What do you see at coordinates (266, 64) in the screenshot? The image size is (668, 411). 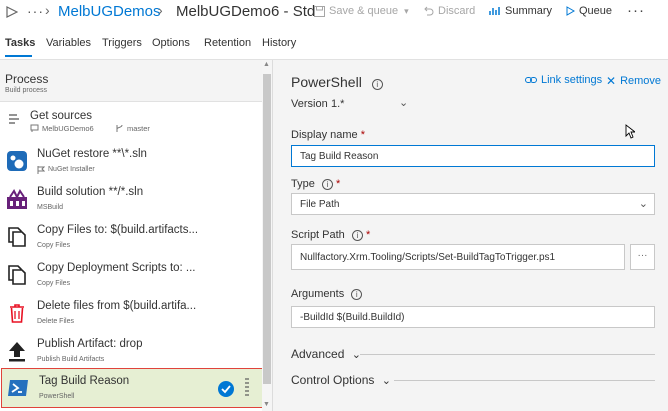 I see `scroll-up-icon: ▲` at bounding box center [266, 64].